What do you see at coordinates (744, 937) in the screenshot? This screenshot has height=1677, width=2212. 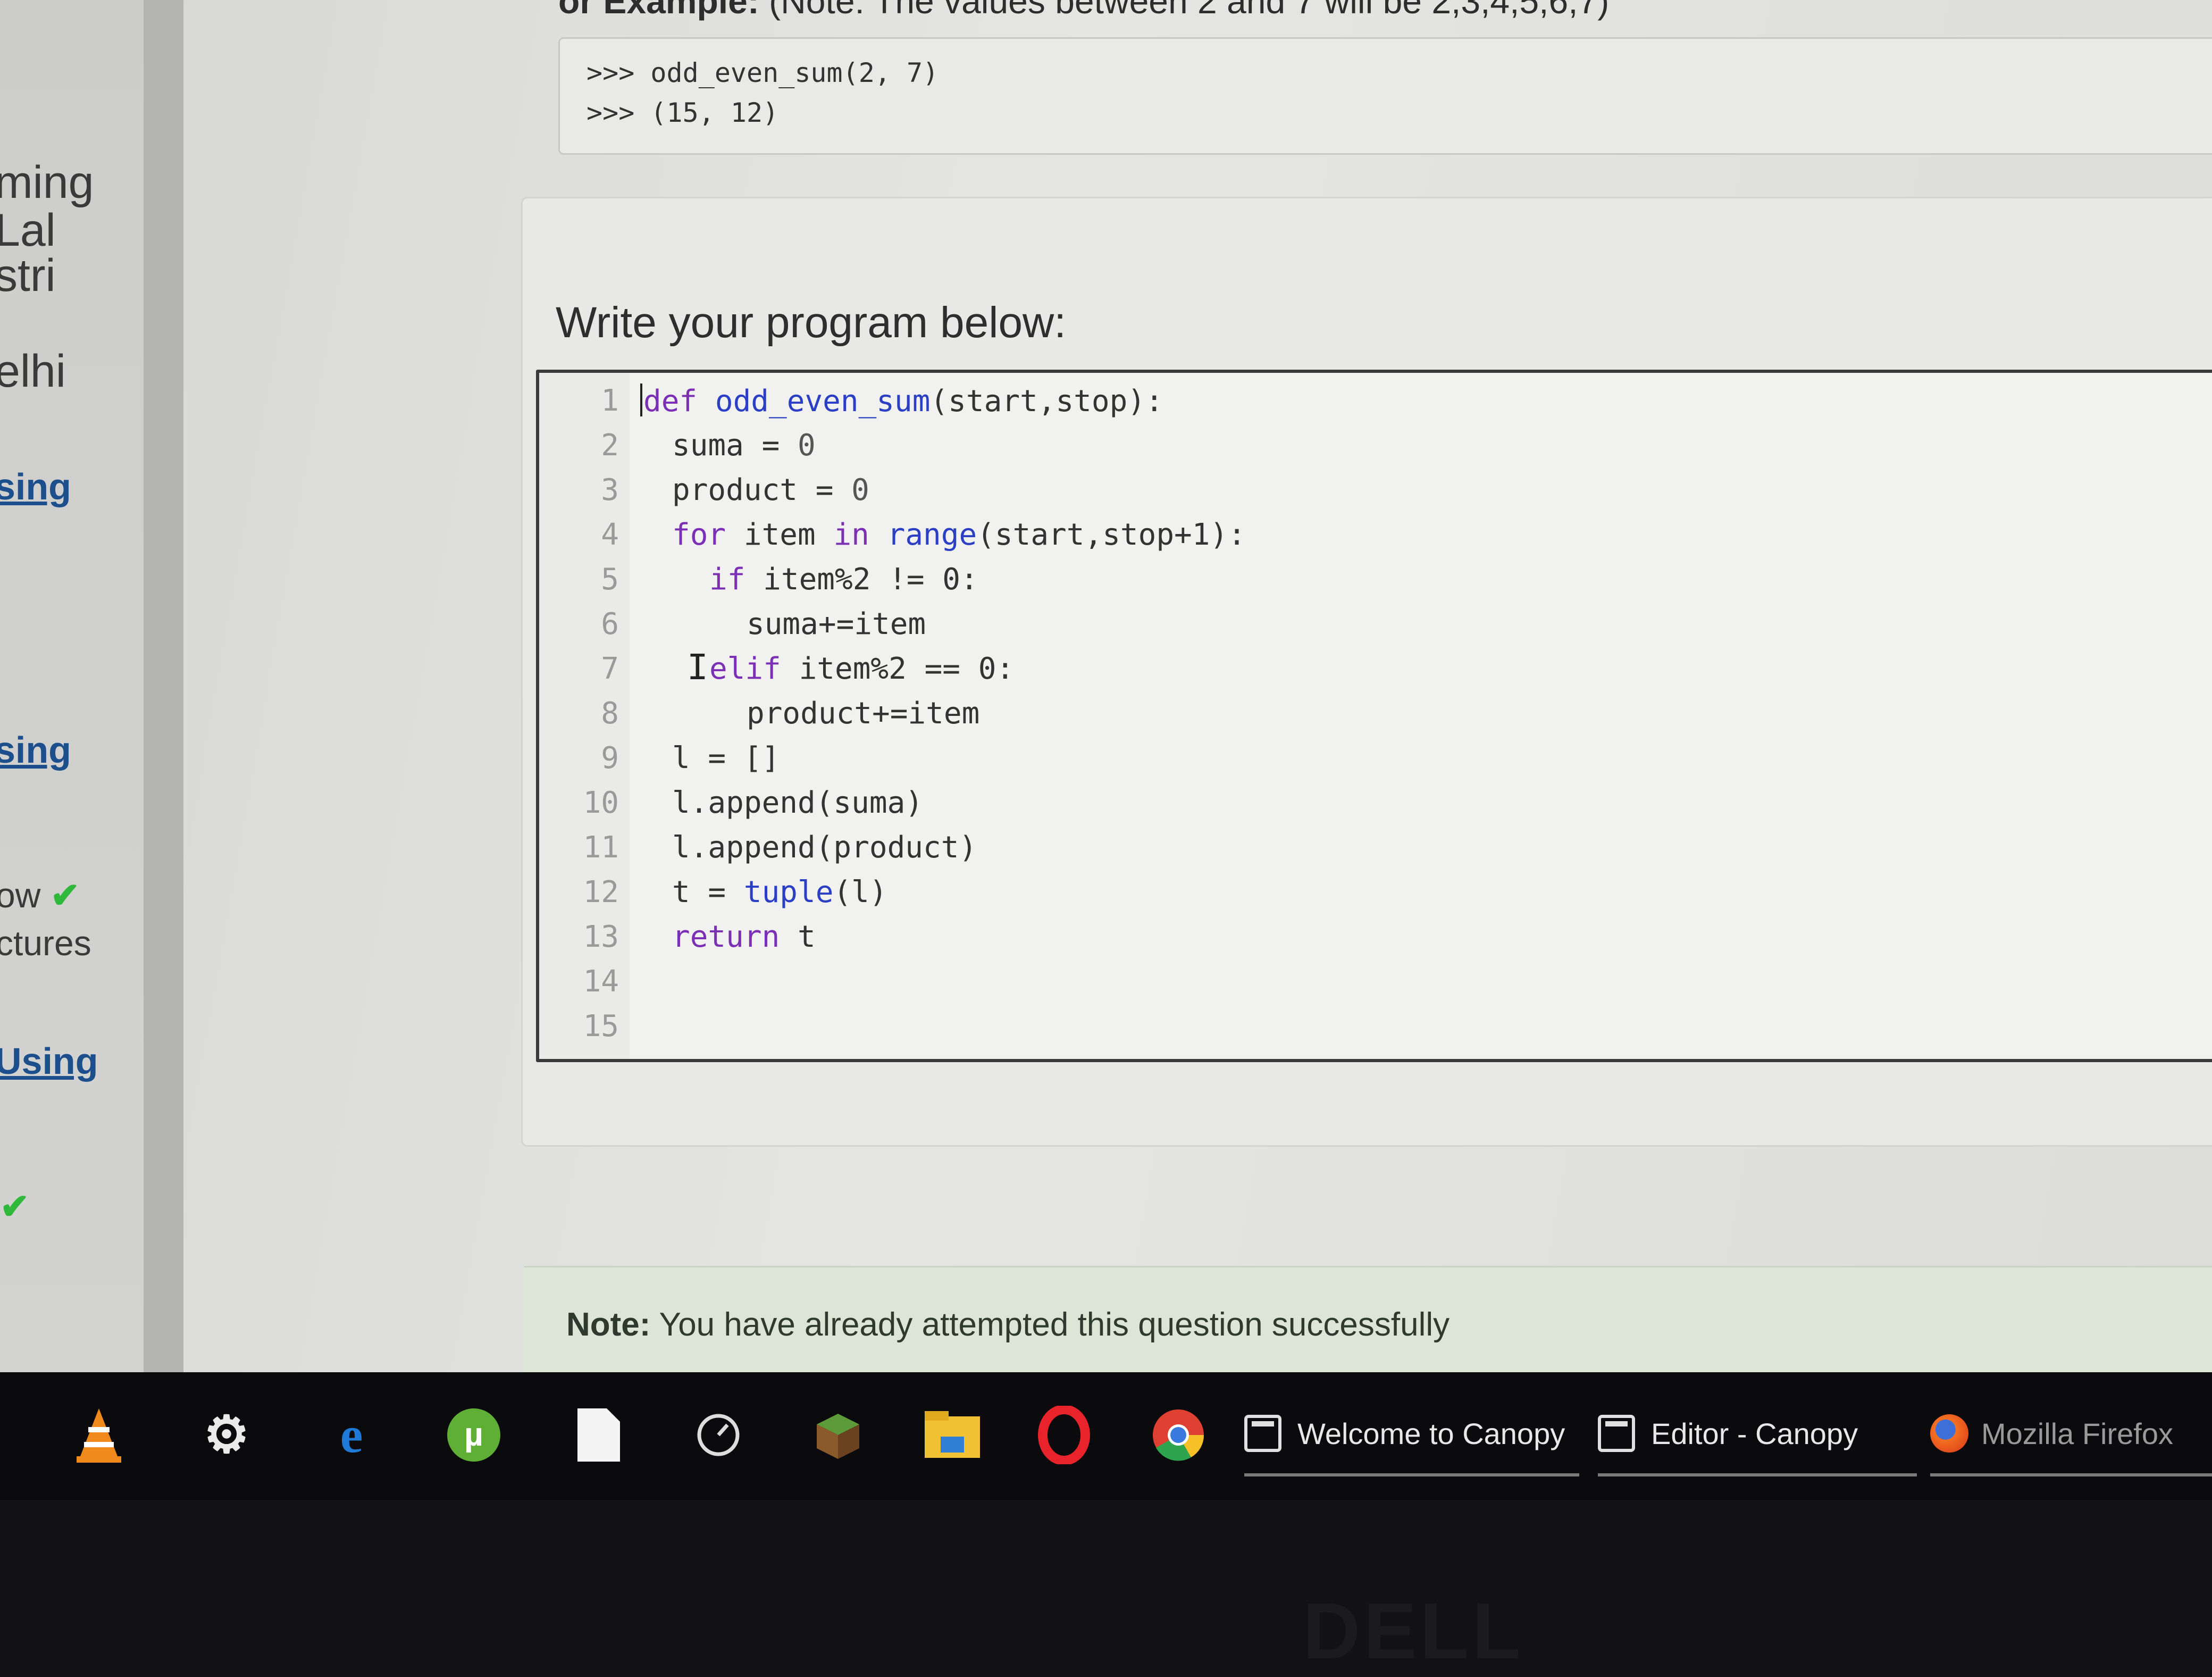 I see `code-text: return t` at bounding box center [744, 937].